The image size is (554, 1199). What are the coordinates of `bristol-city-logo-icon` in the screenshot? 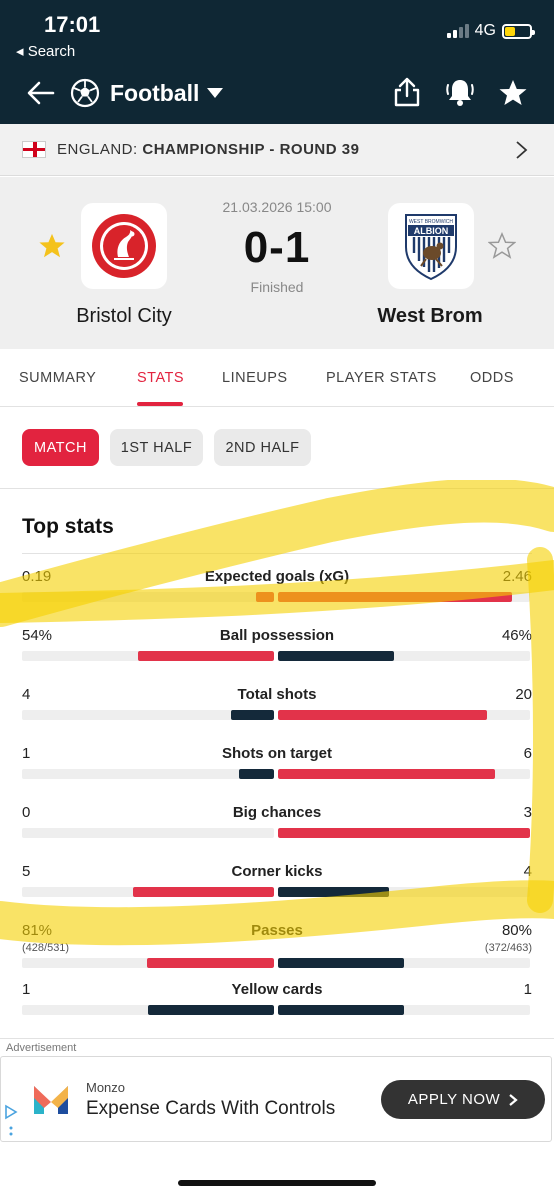 It's located at (124, 246).